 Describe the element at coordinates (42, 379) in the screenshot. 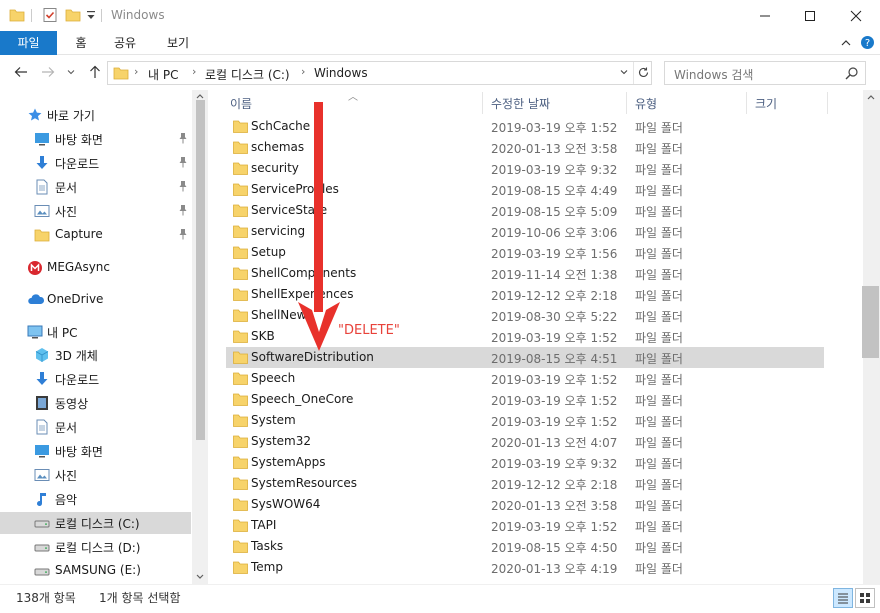

I see `download-icon` at that location.